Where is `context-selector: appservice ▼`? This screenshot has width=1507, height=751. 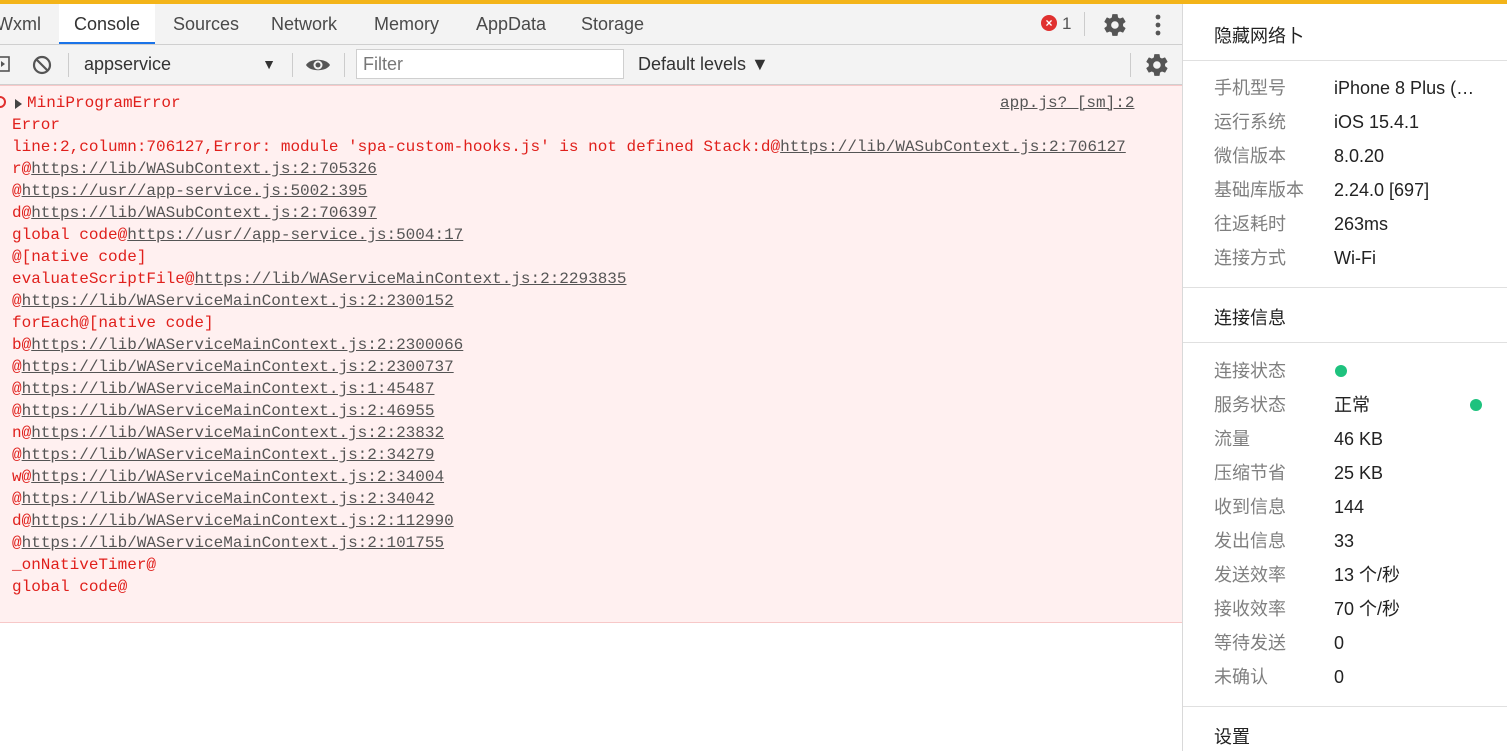
context-selector: appservice ▼ is located at coordinates (180, 64).